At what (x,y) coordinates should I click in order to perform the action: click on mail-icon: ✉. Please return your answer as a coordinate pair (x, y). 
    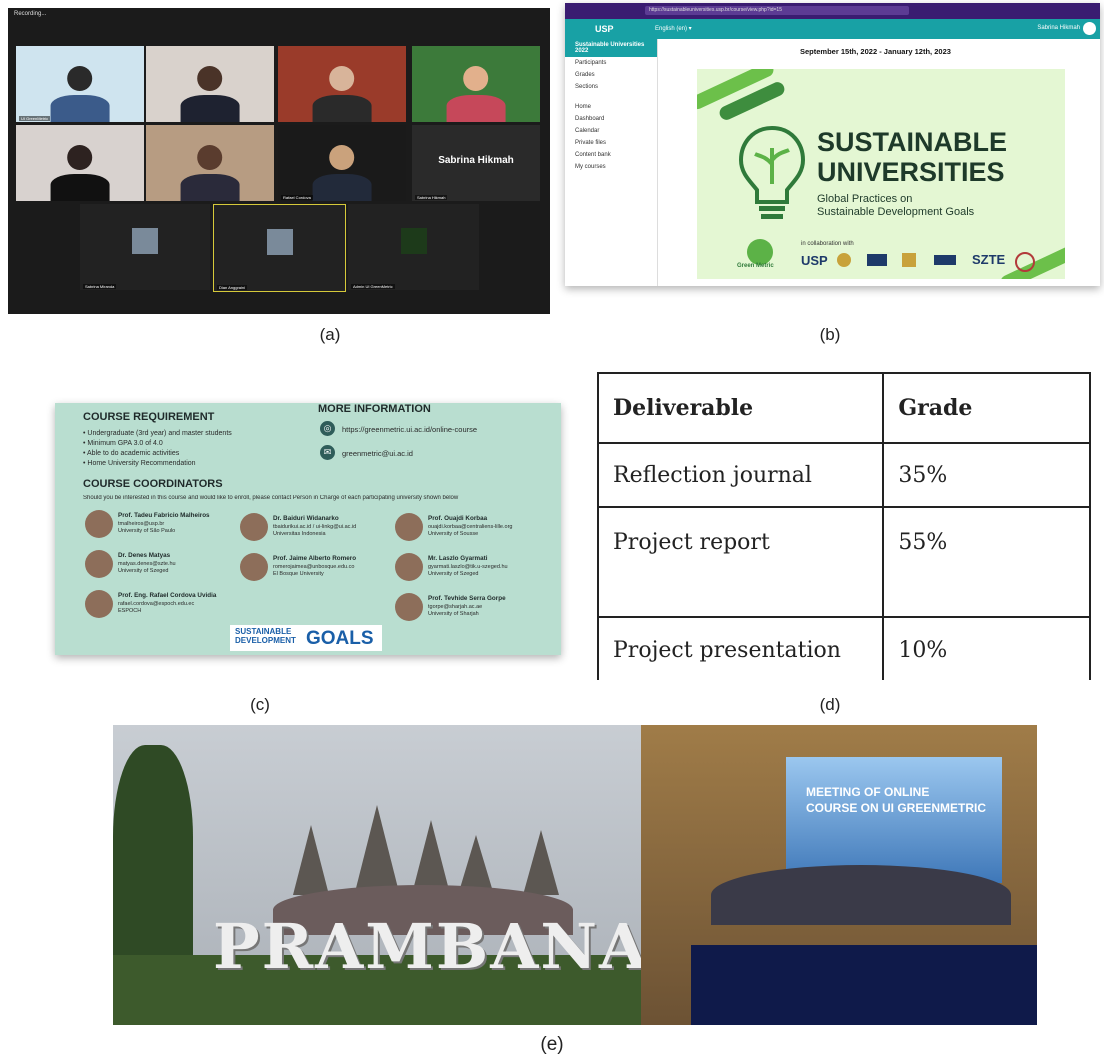
    Looking at the image, I should click on (327, 452).